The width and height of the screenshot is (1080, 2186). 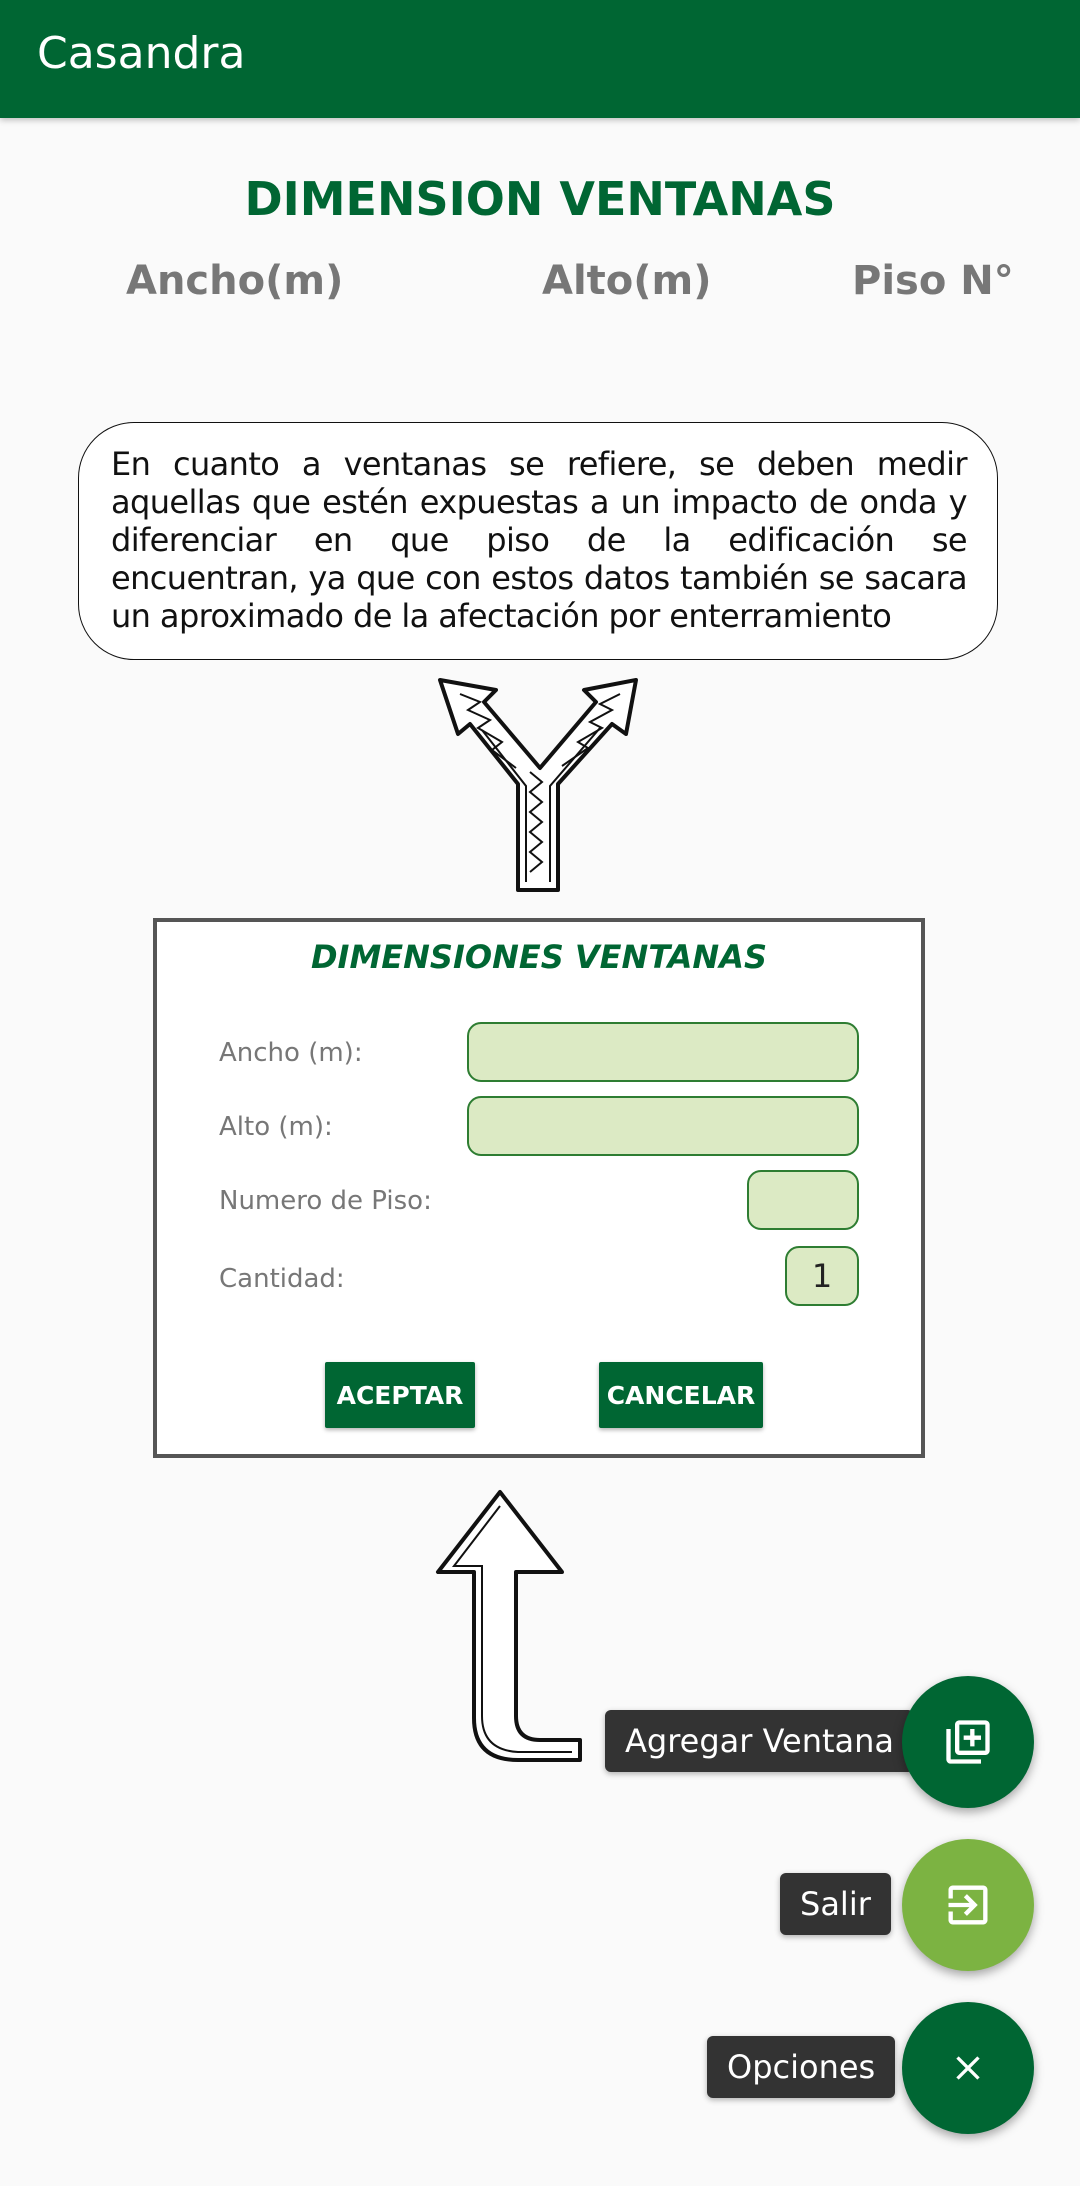 I want to click on exit-label: Salir, so click(x=835, y=1904).